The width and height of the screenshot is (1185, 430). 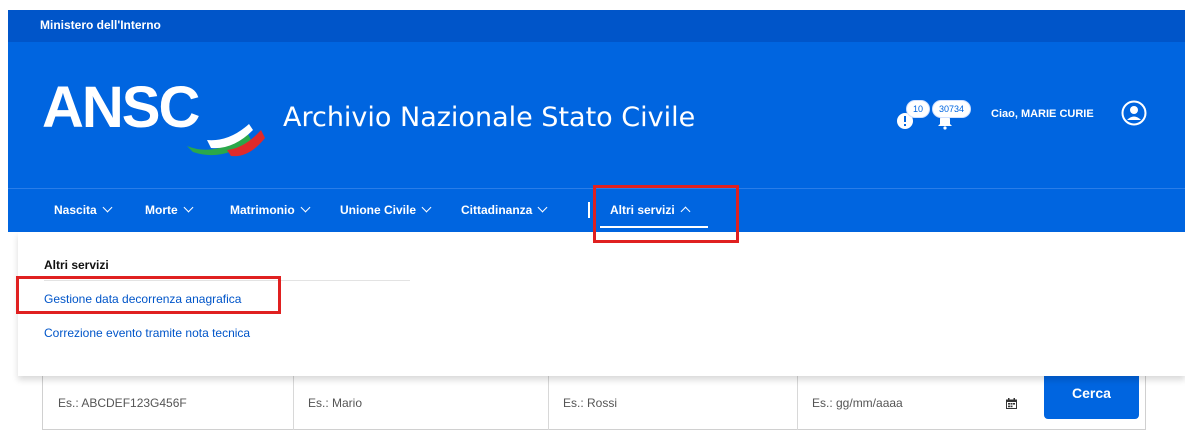 I want to click on nav-unione-civile-label: Unione Civile, so click(x=378, y=210).